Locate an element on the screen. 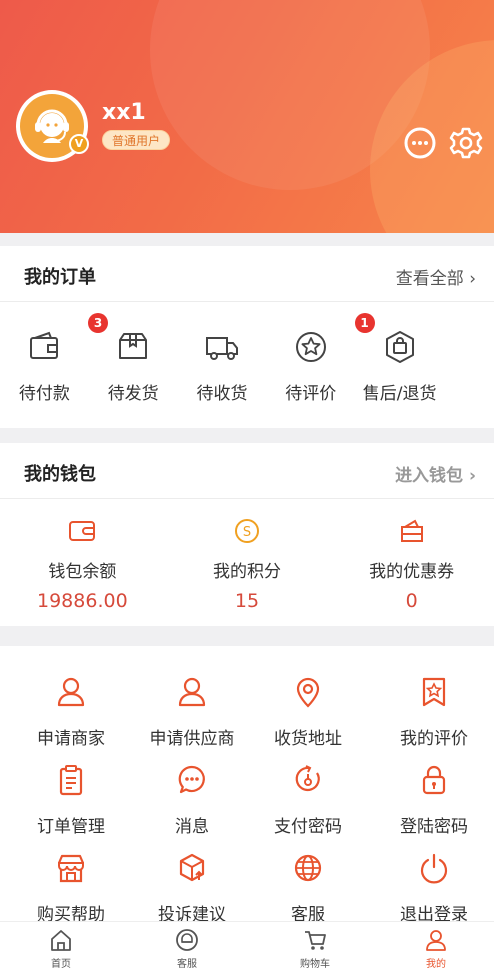 This screenshot has height=973, width=494. wallet-coupons: 我的优惠券 0 is located at coordinates (411, 563).